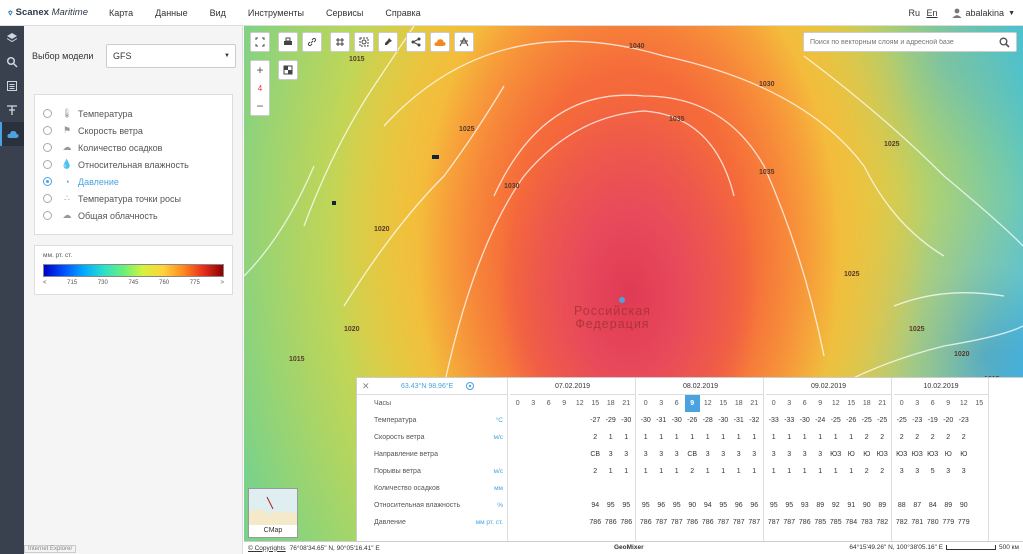 Image resolution: width=1023 pixels, height=554 pixels. I want to click on layer-precipitation: ☁ Количество осадков, so click(133, 147).